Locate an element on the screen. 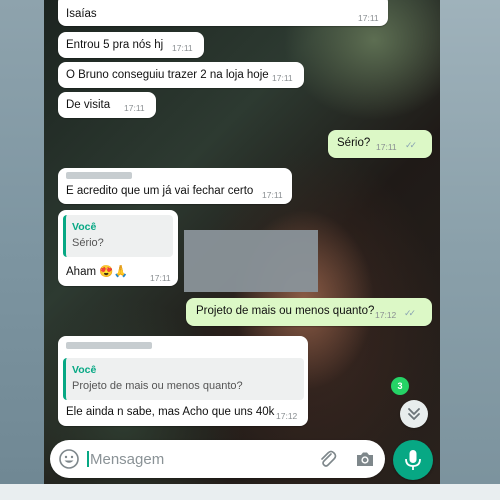  message-text: Aham 😍🙏 is located at coordinates (97, 272).